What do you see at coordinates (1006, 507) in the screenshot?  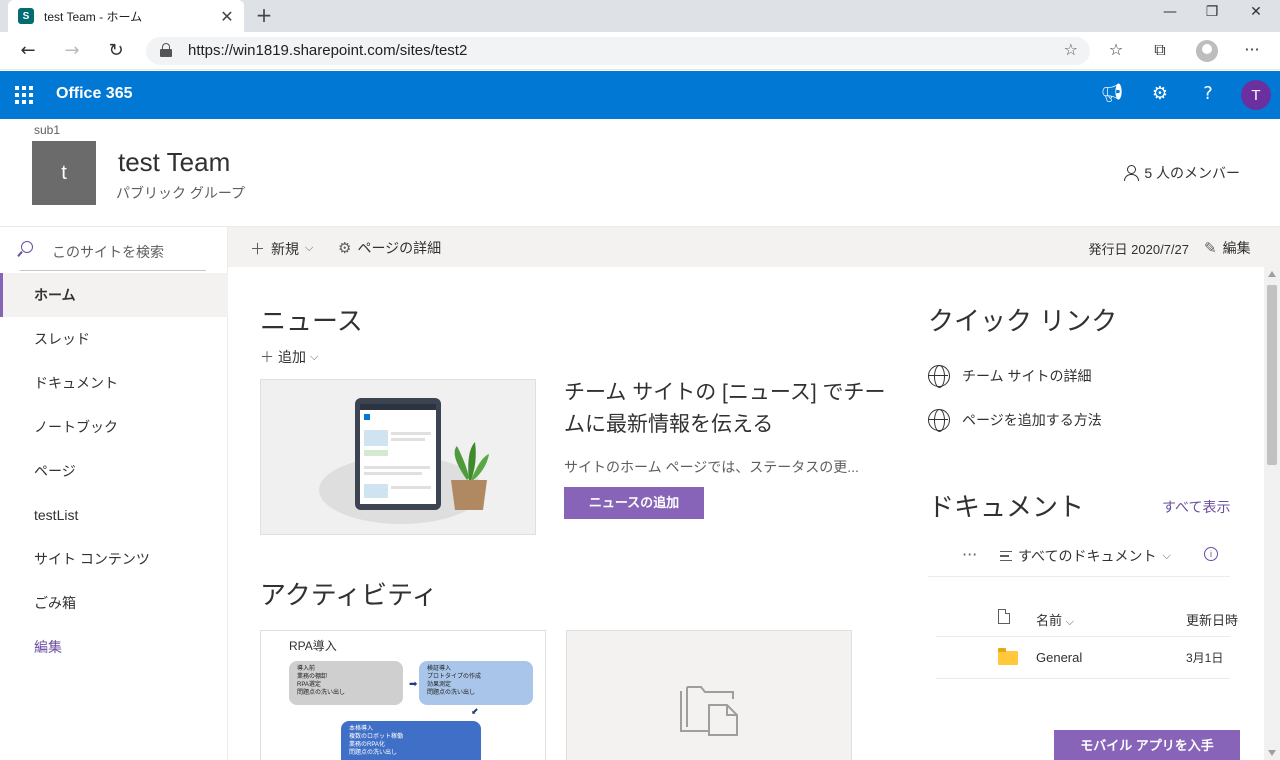 I see `documents-title: ドキュメント` at bounding box center [1006, 507].